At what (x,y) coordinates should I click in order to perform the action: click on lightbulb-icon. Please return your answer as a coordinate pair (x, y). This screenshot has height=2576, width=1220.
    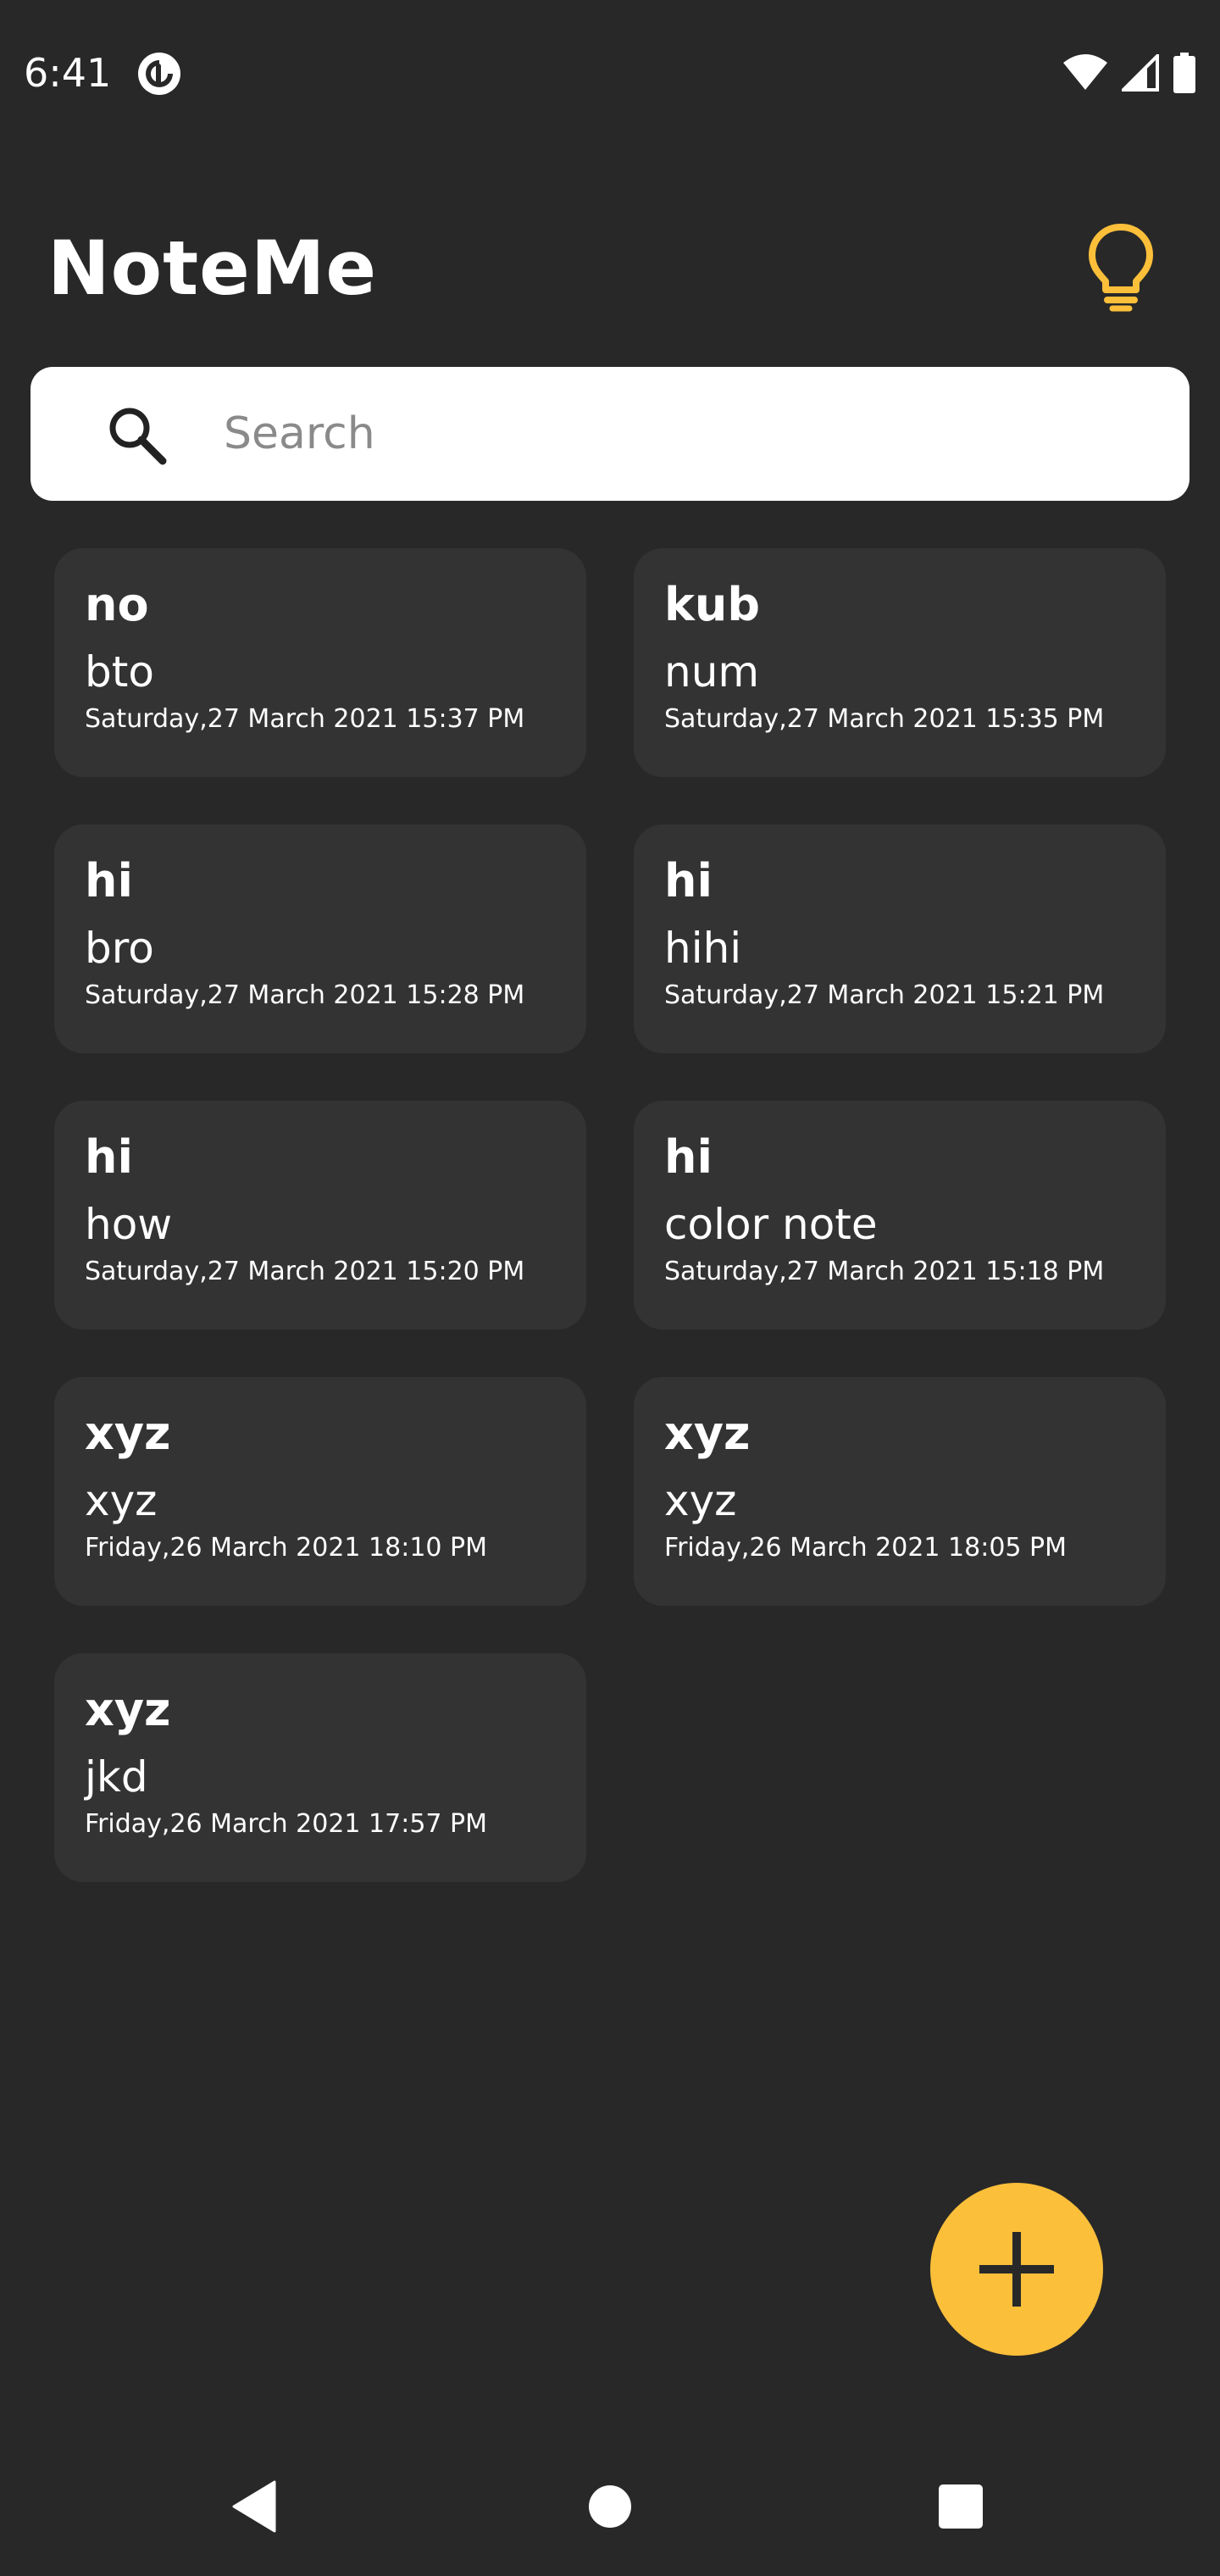
    Looking at the image, I should click on (1121, 268).